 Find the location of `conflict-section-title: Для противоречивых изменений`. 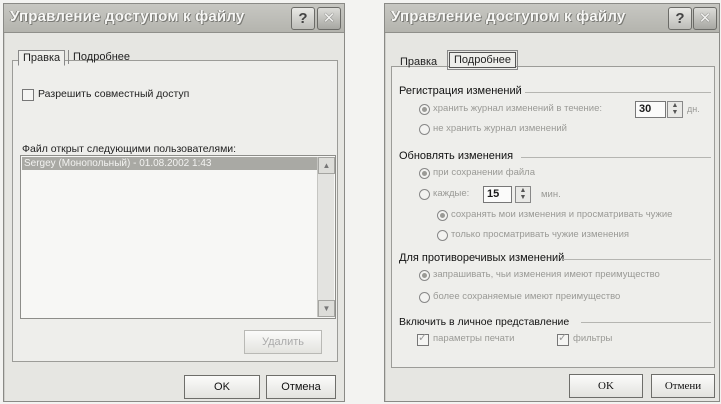

conflict-section-title: Для противоречивых изменений is located at coordinates (482, 258).